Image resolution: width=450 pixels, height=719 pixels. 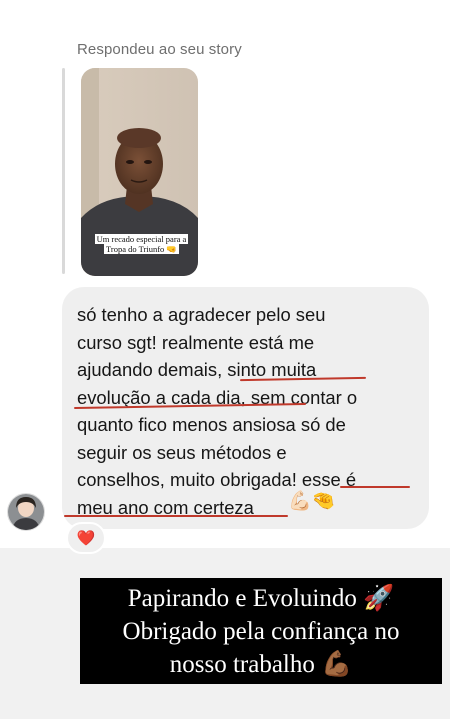 What do you see at coordinates (159, 49) in the screenshot?
I see `story-reply-label: Respondeu ao seu story` at bounding box center [159, 49].